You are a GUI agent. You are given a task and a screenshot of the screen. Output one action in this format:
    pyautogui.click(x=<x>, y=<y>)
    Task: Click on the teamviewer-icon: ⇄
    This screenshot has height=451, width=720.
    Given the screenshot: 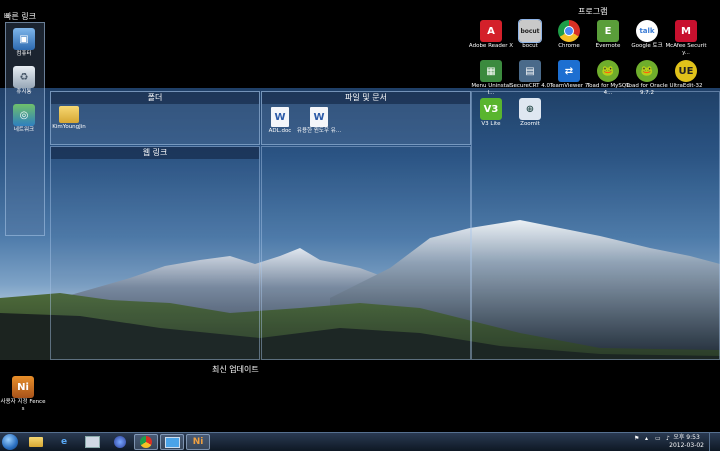 What is the action you would take?
    pyautogui.click(x=569, y=71)
    